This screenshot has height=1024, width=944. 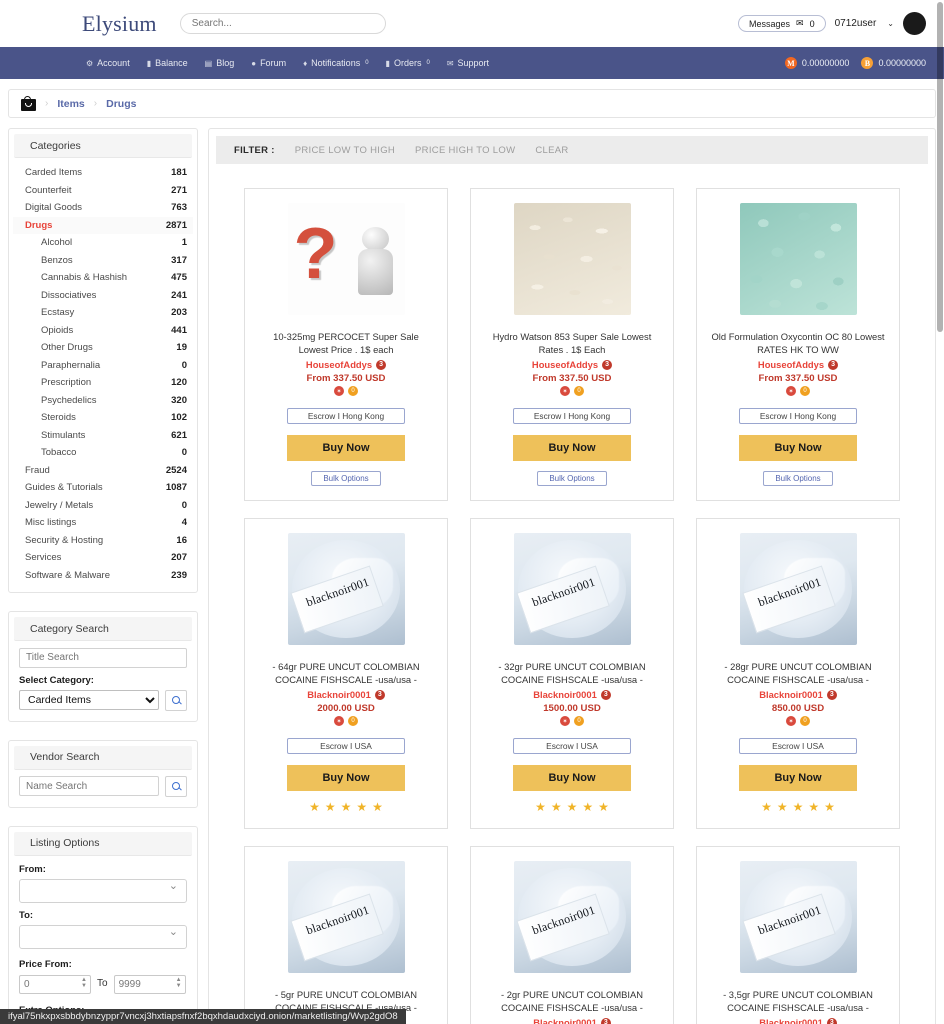 What do you see at coordinates (103, 523) in the screenshot?
I see `sidebar-category-misc-listings: Misc listings 4` at bounding box center [103, 523].